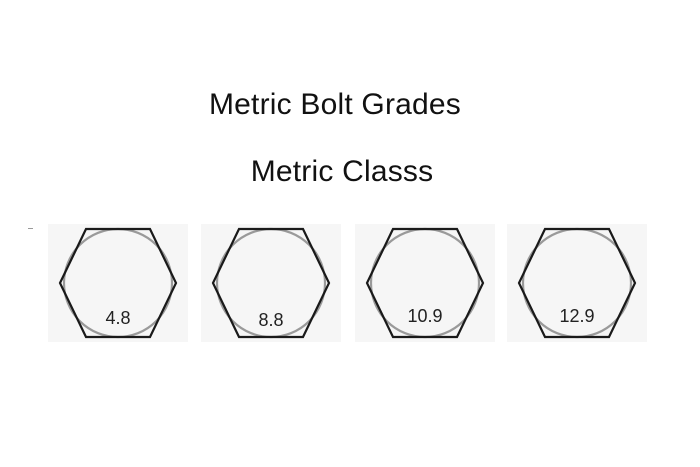 The width and height of the screenshot is (700, 467). I want to click on diagram-title: Metric Bolt Grades, so click(334, 104).